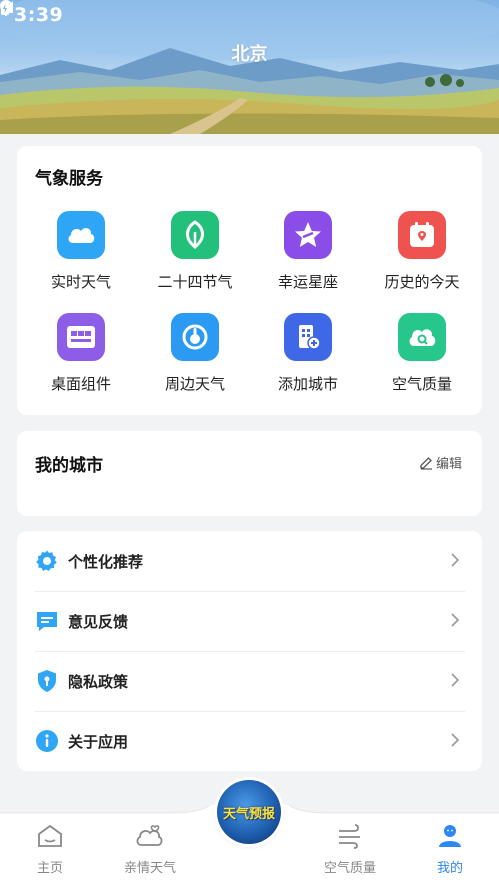 Image resolution: width=499 pixels, height=887 pixels. What do you see at coordinates (149, 868) in the screenshot?
I see `nav-label: 亲情天气` at bounding box center [149, 868].